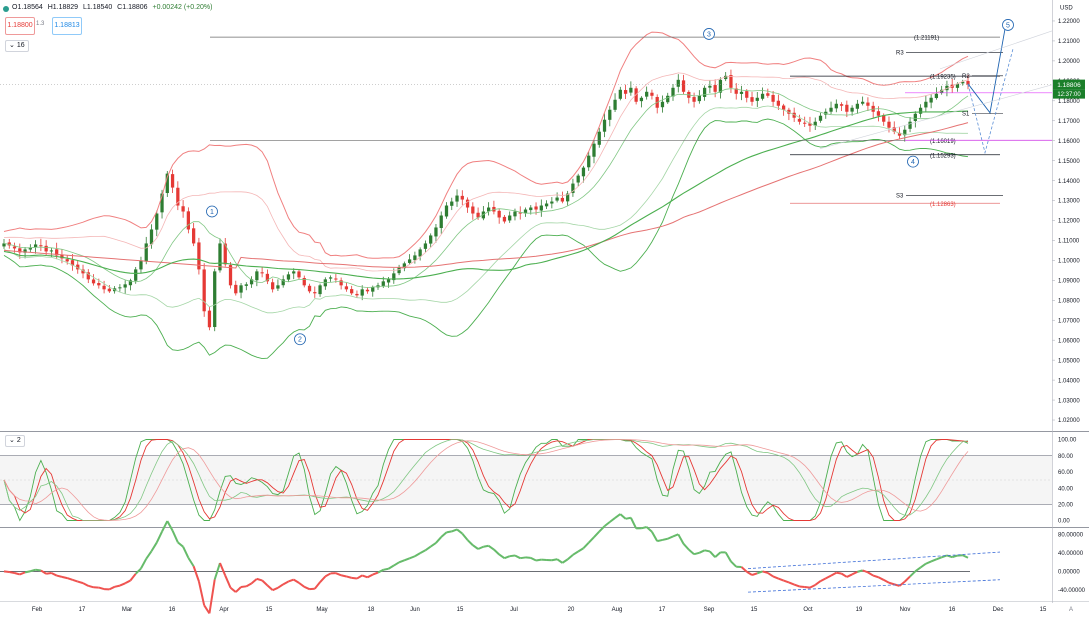 This screenshot has width=1089, height=625. What do you see at coordinates (1064, 522) in the screenshot?
I see `stoch-tick-label: 0.00` at bounding box center [1064, 522].